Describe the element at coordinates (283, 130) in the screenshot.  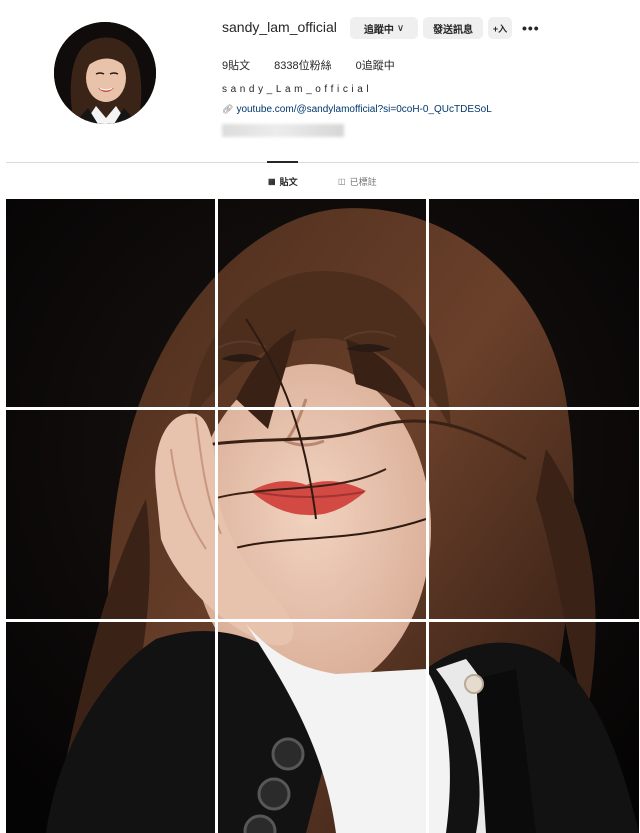
I see `blurred-content` at that location.